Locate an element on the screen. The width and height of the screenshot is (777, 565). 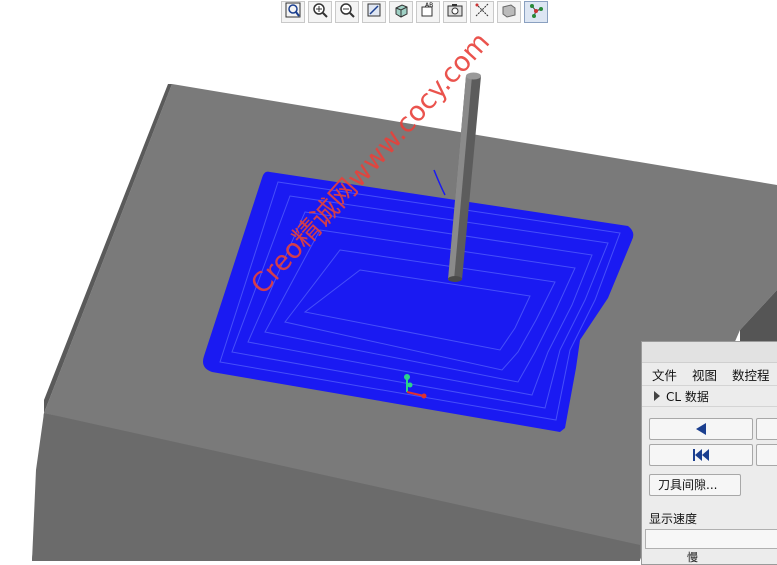
datum-display-icon is located at coordinates (482, 12).